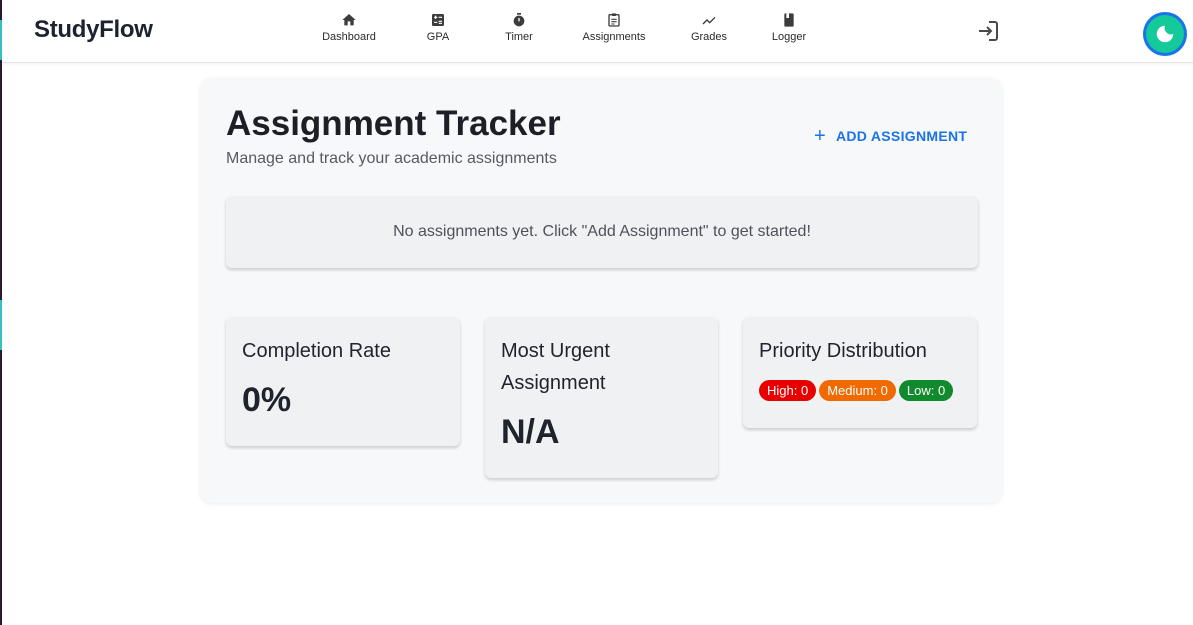 This screenshot has height=625, width=1193. What do you see at coordinates (614, 30) in the screenshot?
I see `nav-item-assignments: Assignments` at bounding box center [614, 30].